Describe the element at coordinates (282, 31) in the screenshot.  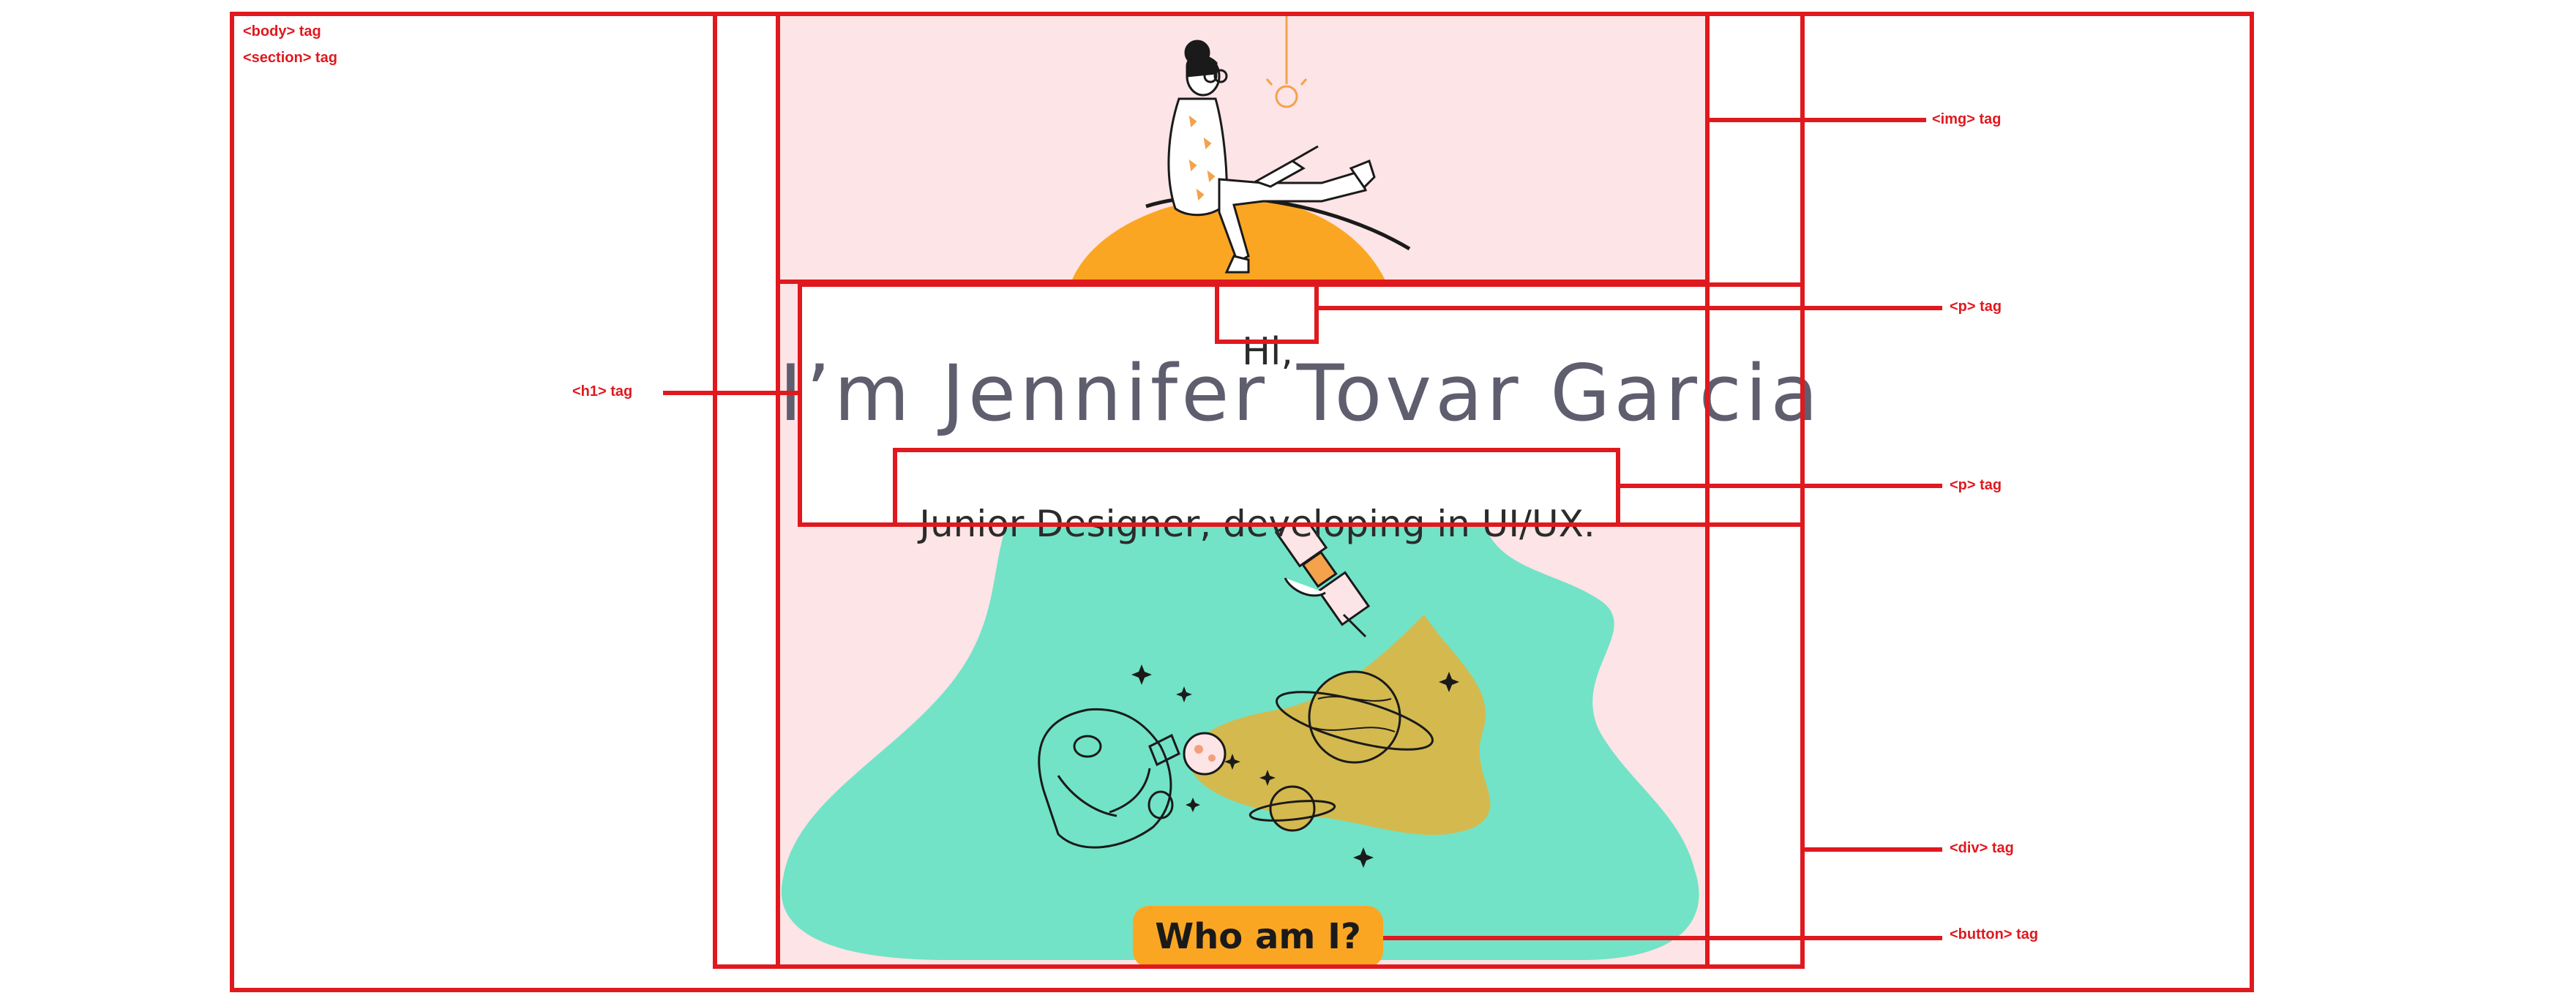
I see `body-tag-label: <body> tag` at that location.